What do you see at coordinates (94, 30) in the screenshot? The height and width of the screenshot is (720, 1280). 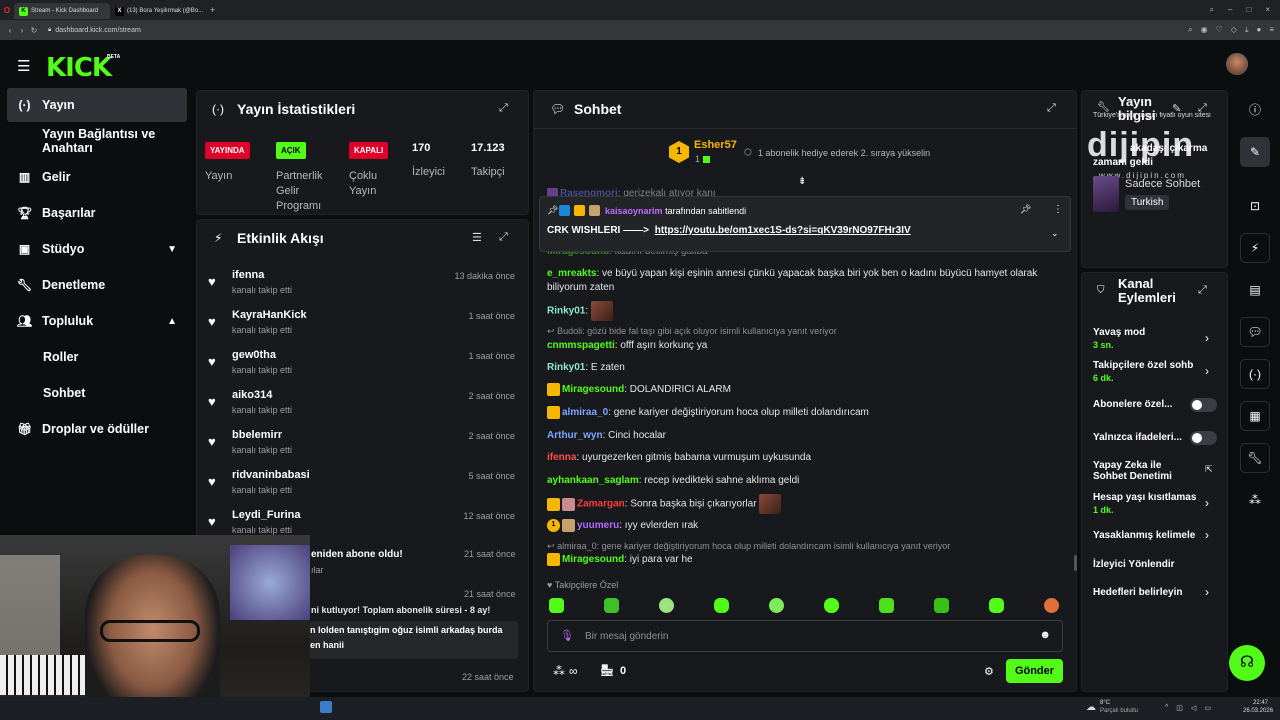 I see `url-field: 🔒︎ dashboard.kick.com/stream` at bounding box center [94, 30].